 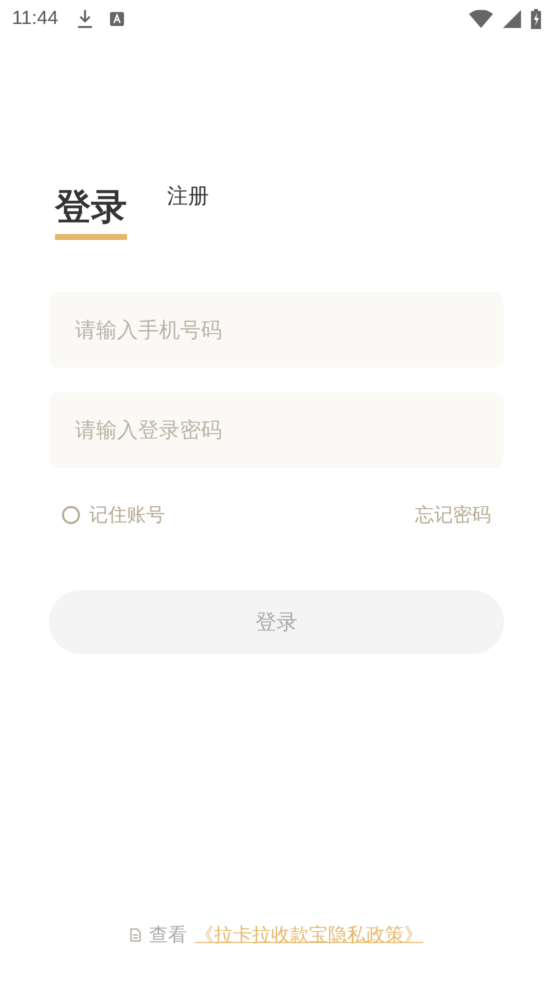 What do you see at coordinates (276, 430) in the screenshot?
I see `input-field: 请输入登录密码` at bounding box center [276, 430].